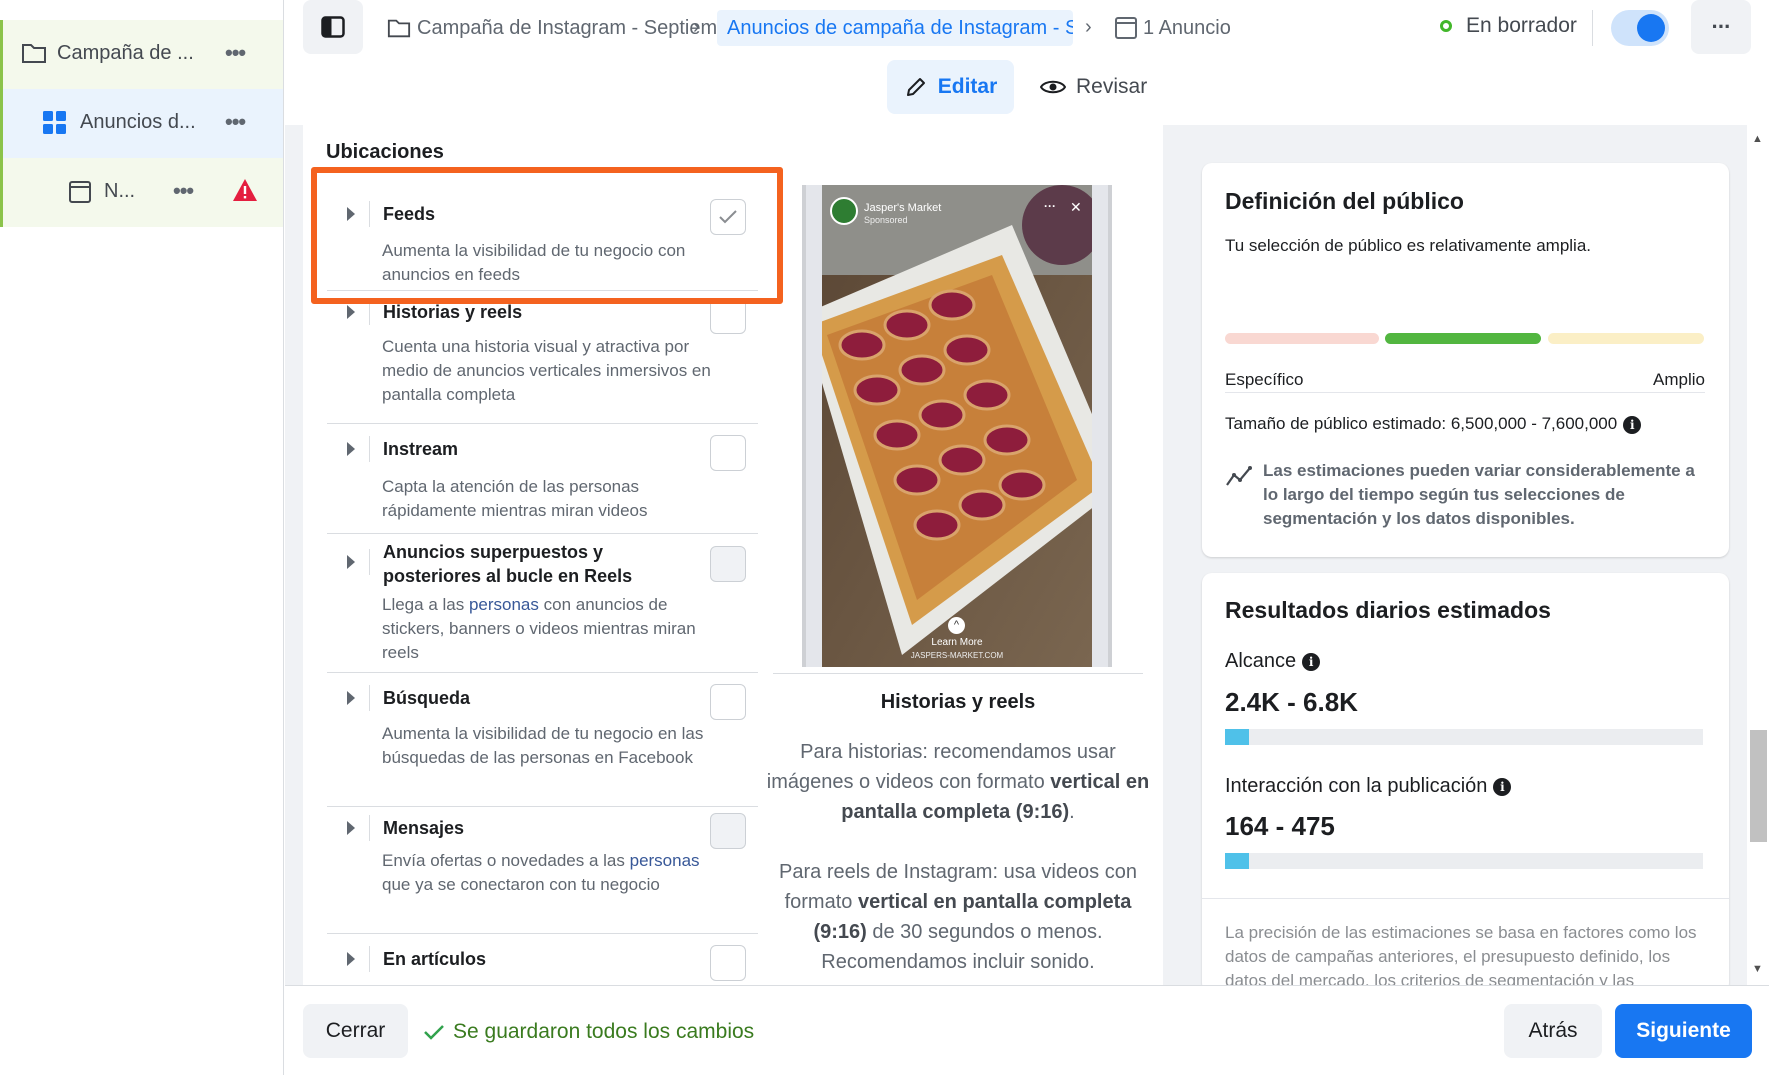 Image resolution: width=1769 pixels, height=1075 pixels. Describe the element at coordinates (424, 828) in the screenshot. I see `placement-title: Mensajes` at that location.